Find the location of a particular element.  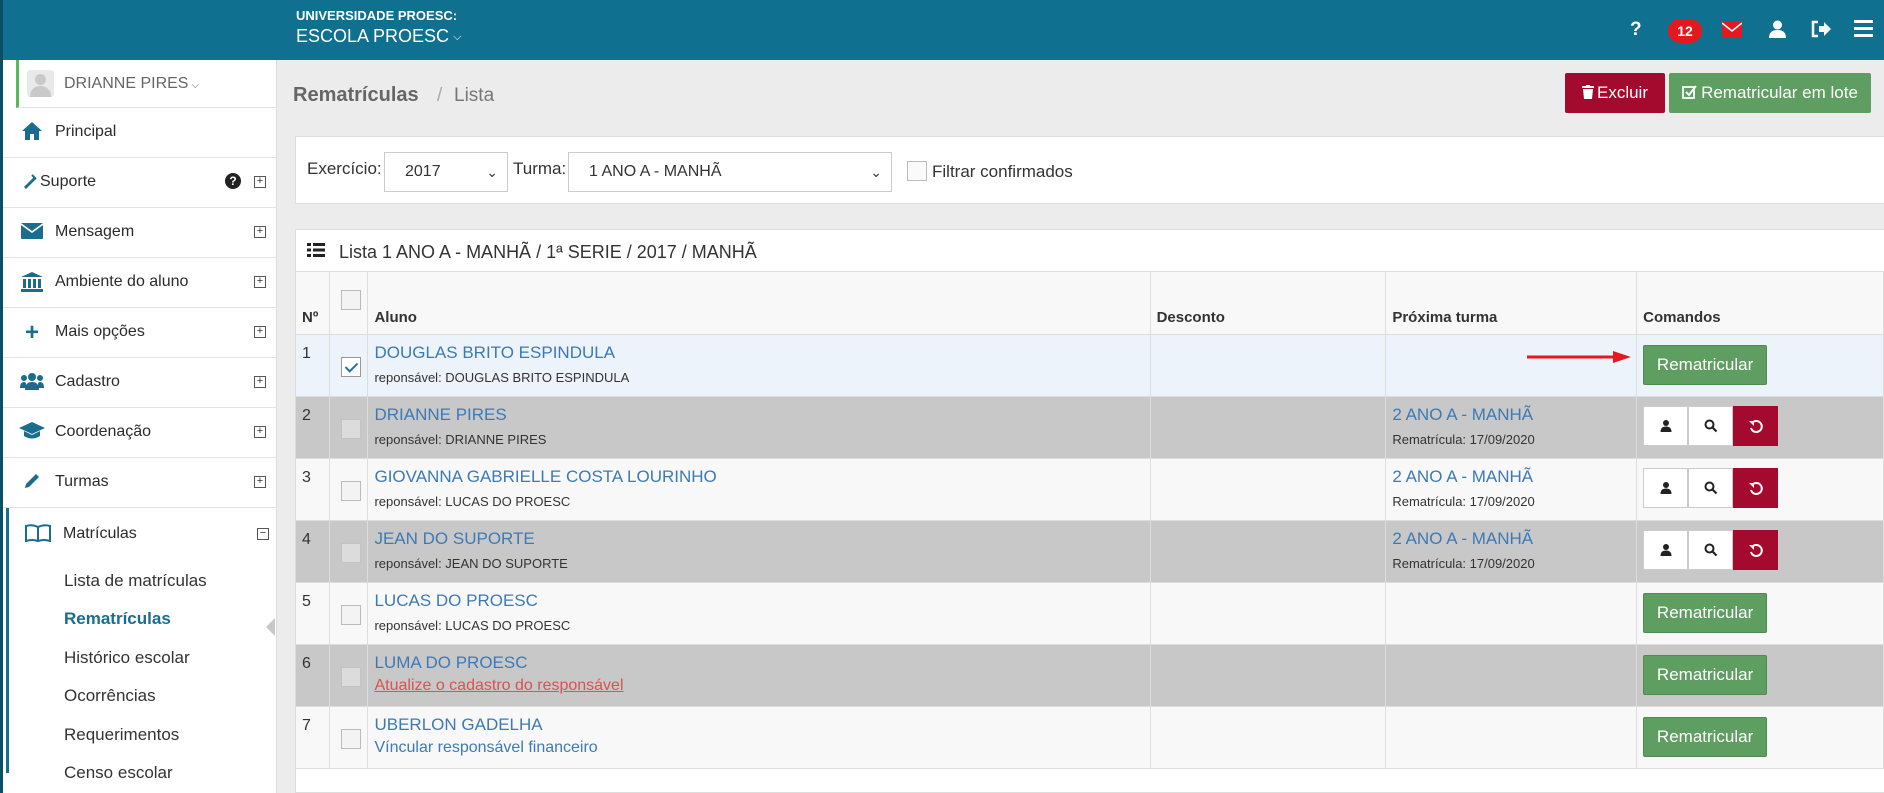

sidebar-item-matriculas: Matrículas − is located at coordinates (141, 535).